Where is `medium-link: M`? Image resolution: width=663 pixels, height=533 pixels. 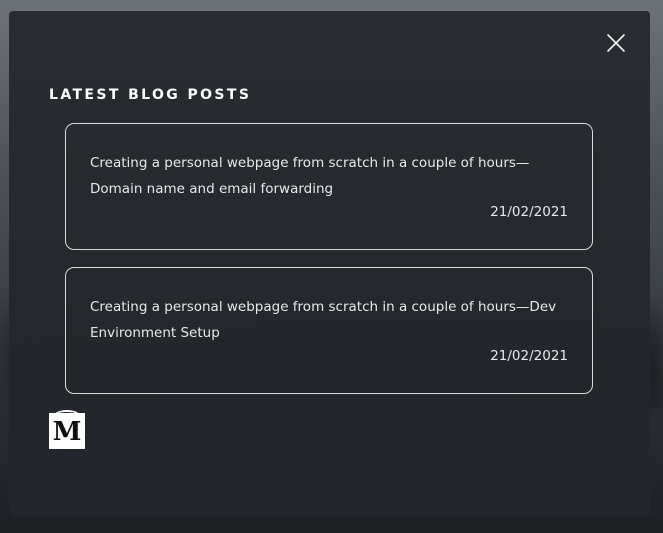
medium-link: M is located at coordinates (67, 429).